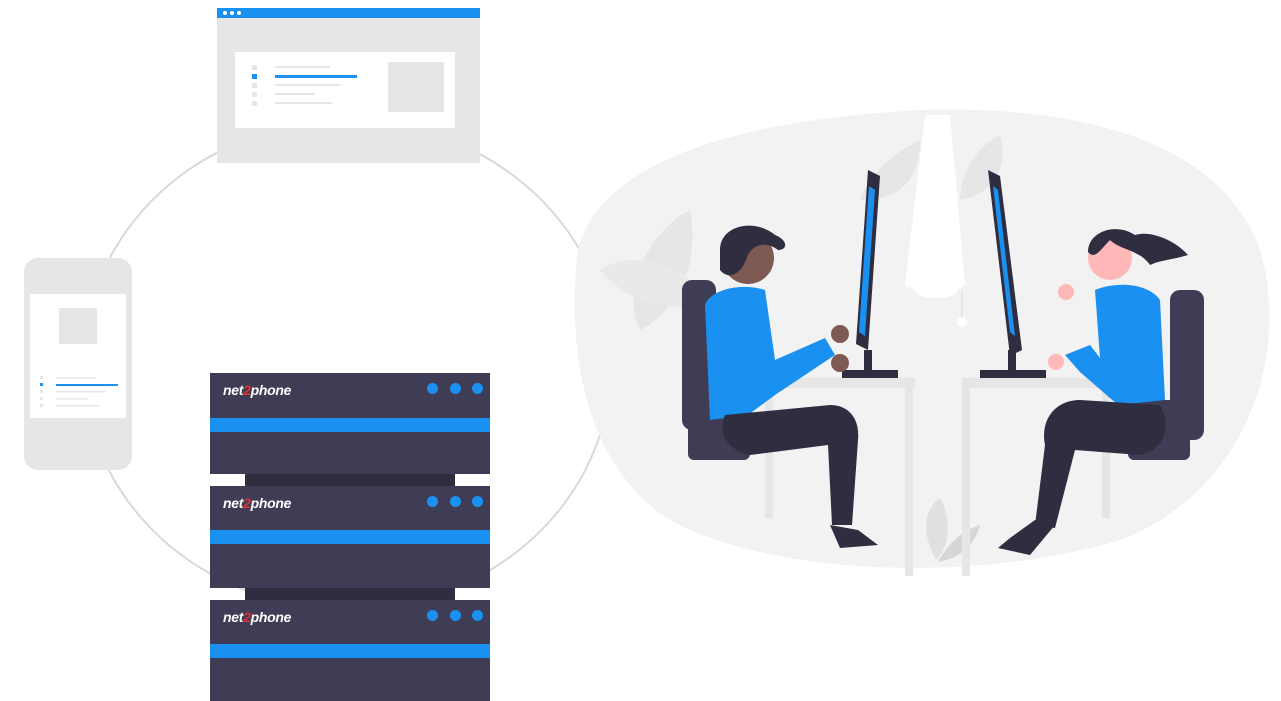 This screenshot has height=701, width=1281. I want to click on phone-screen, so click(78, 356).